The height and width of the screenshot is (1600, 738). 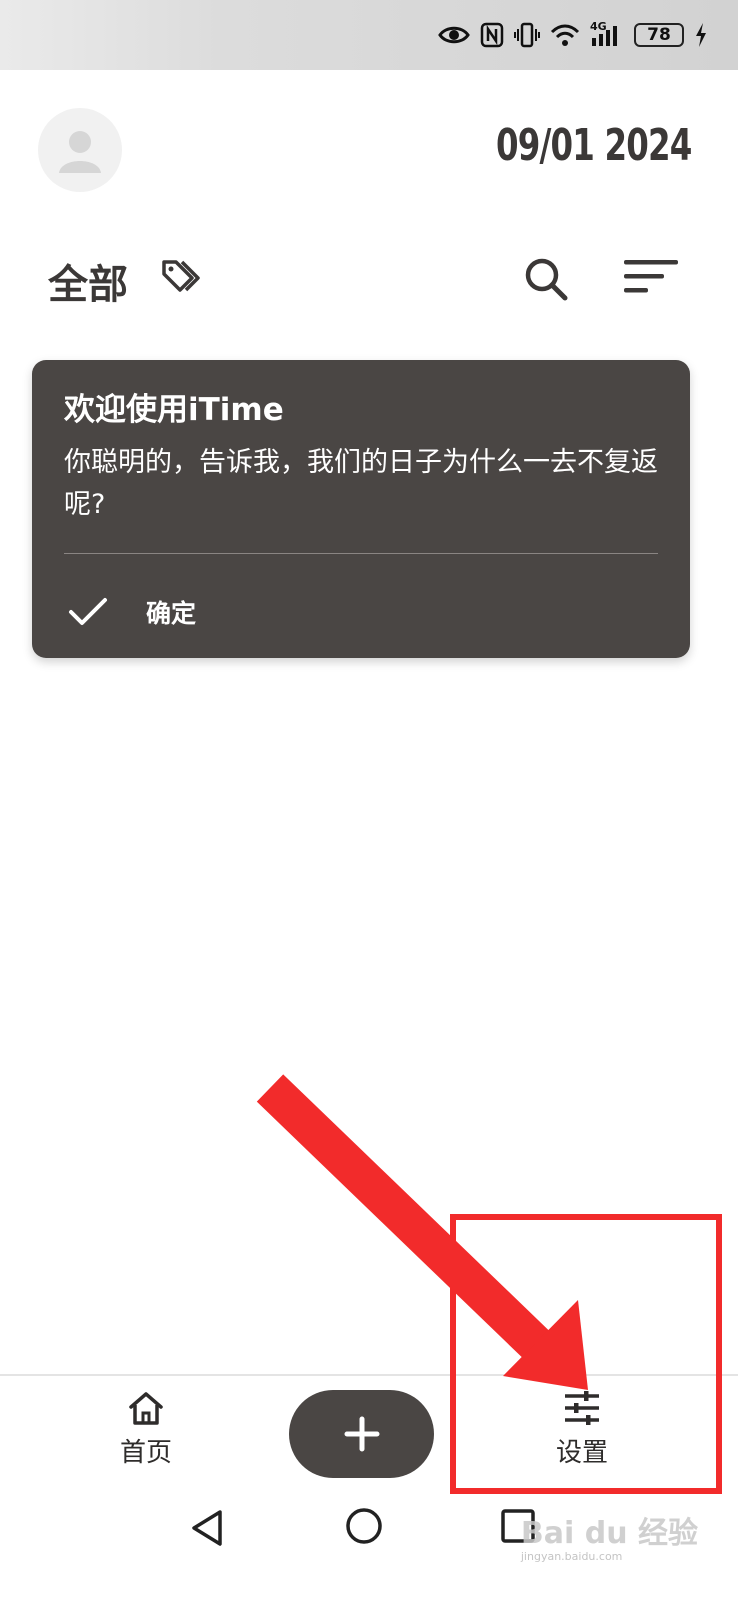 I want to click on avatar, so click(x=80, y=150).